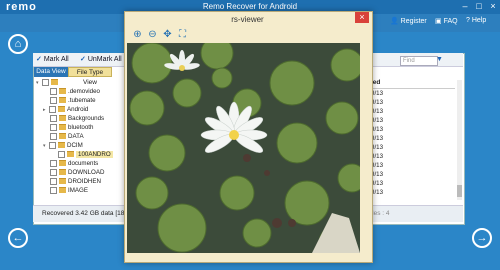  I want to click on app-title: Remo Recover for Android, so click(250, 6).